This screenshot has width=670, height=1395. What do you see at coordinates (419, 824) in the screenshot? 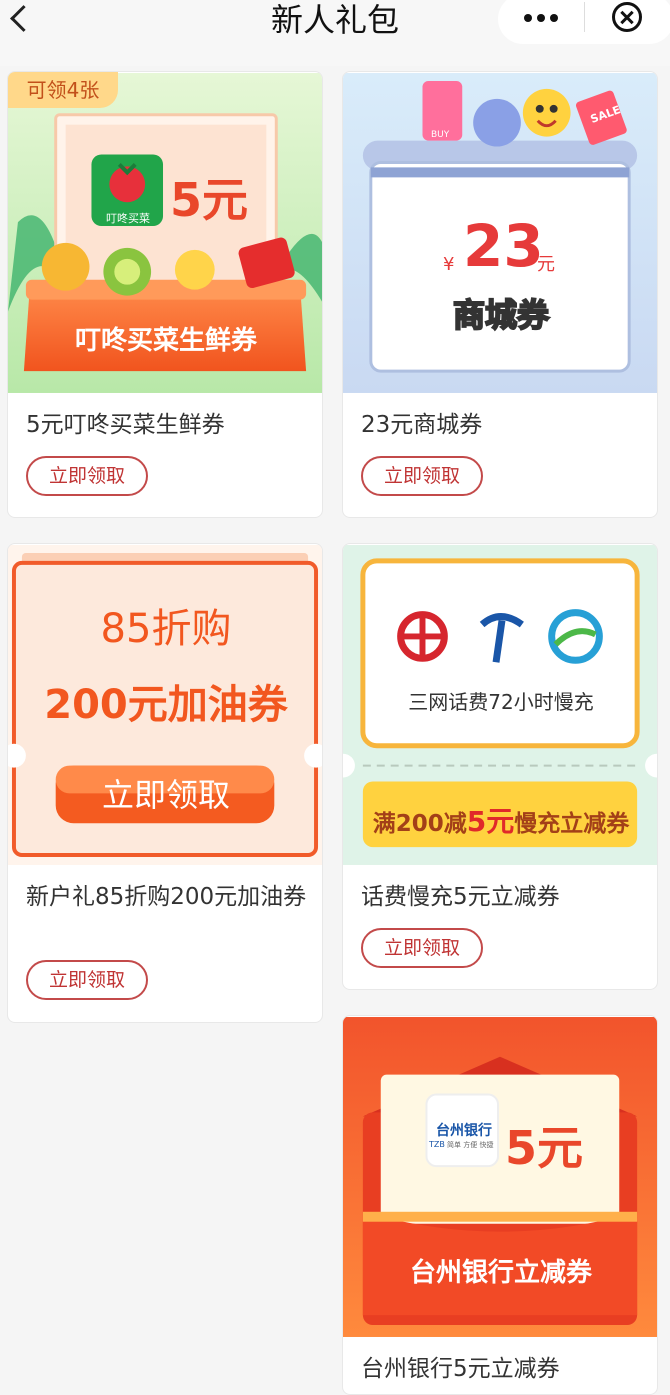
I see `offer-prefix: 满200减` at bounding box center [419, 824].